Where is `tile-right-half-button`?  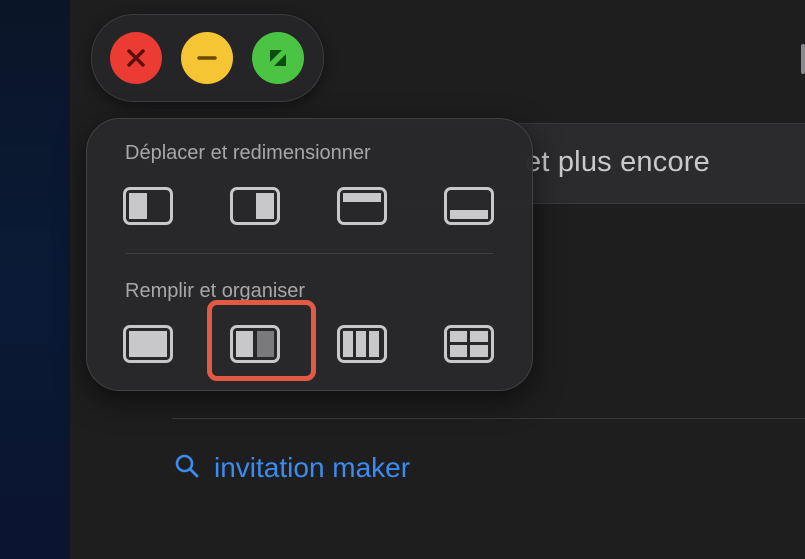 tile-right-half-button is located at coordinates (255, 206).